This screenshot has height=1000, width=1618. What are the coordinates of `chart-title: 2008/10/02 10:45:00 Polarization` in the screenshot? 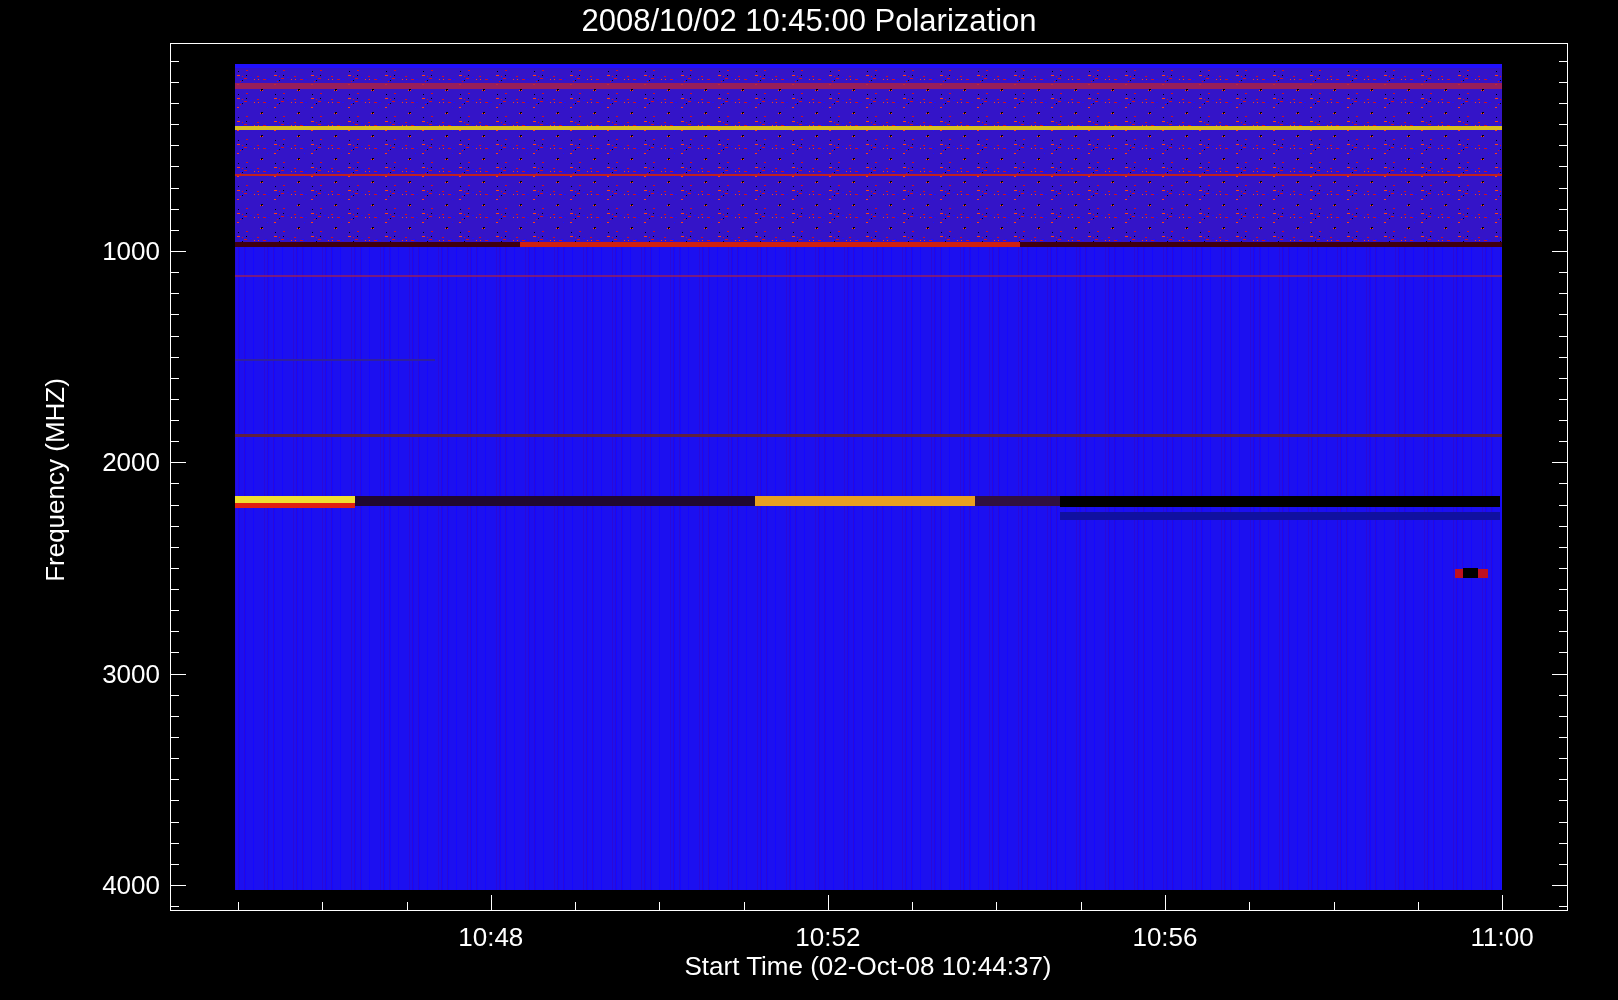 It's located at (809, 20).